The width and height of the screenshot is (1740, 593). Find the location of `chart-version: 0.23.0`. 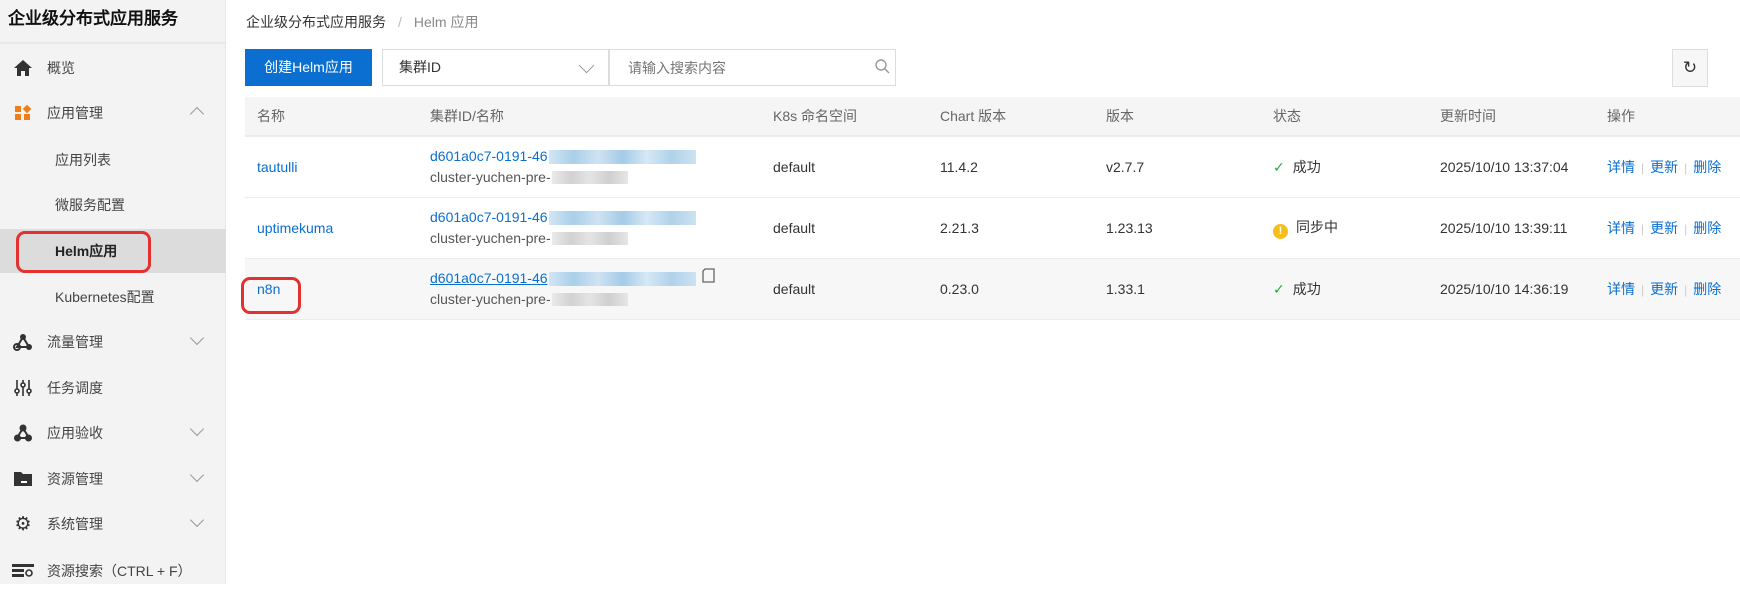

chart-version: 0.23.0 is located at coordinates (959, 289).